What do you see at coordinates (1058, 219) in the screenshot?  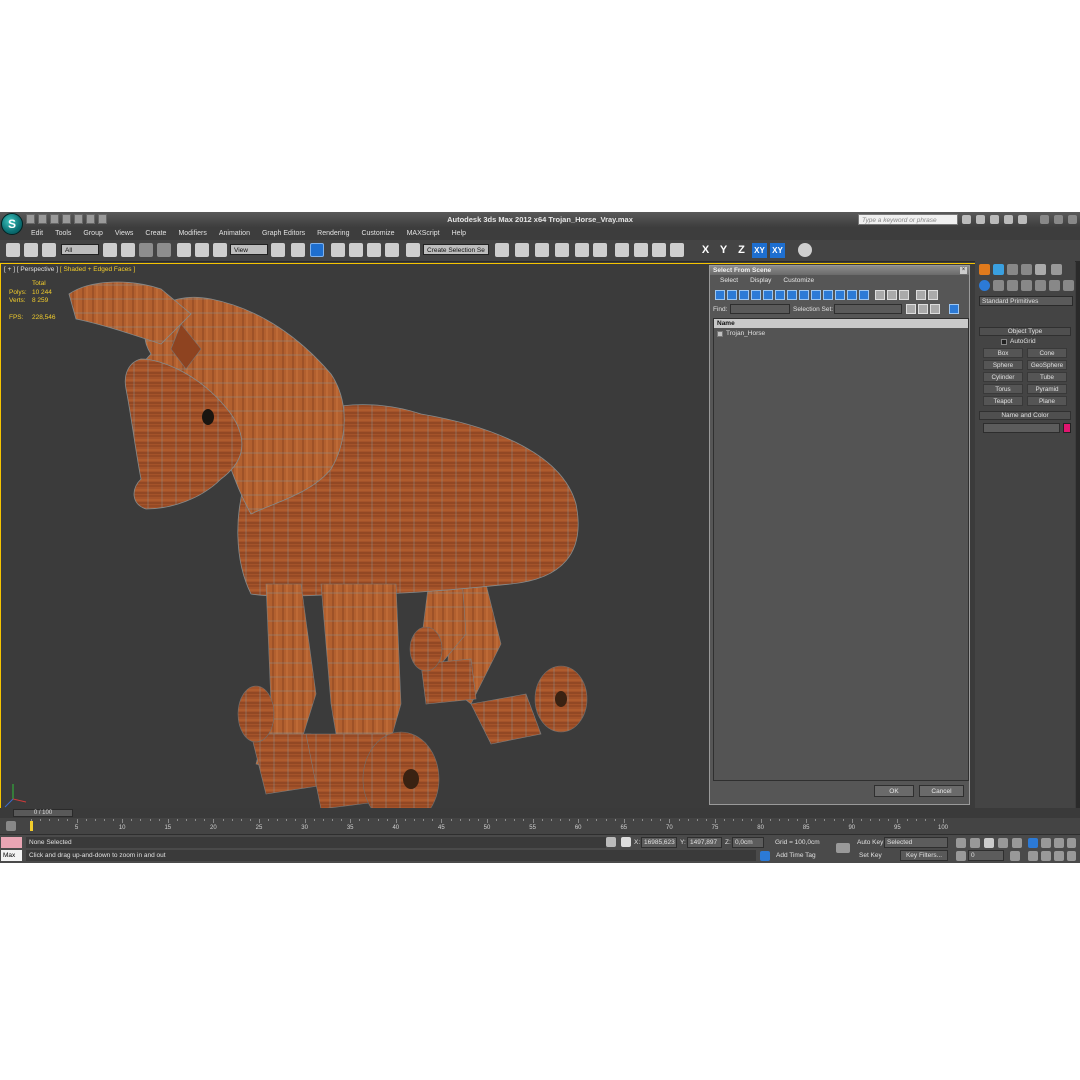 I see `maximize-icon` at bounding box center [1058, 219].